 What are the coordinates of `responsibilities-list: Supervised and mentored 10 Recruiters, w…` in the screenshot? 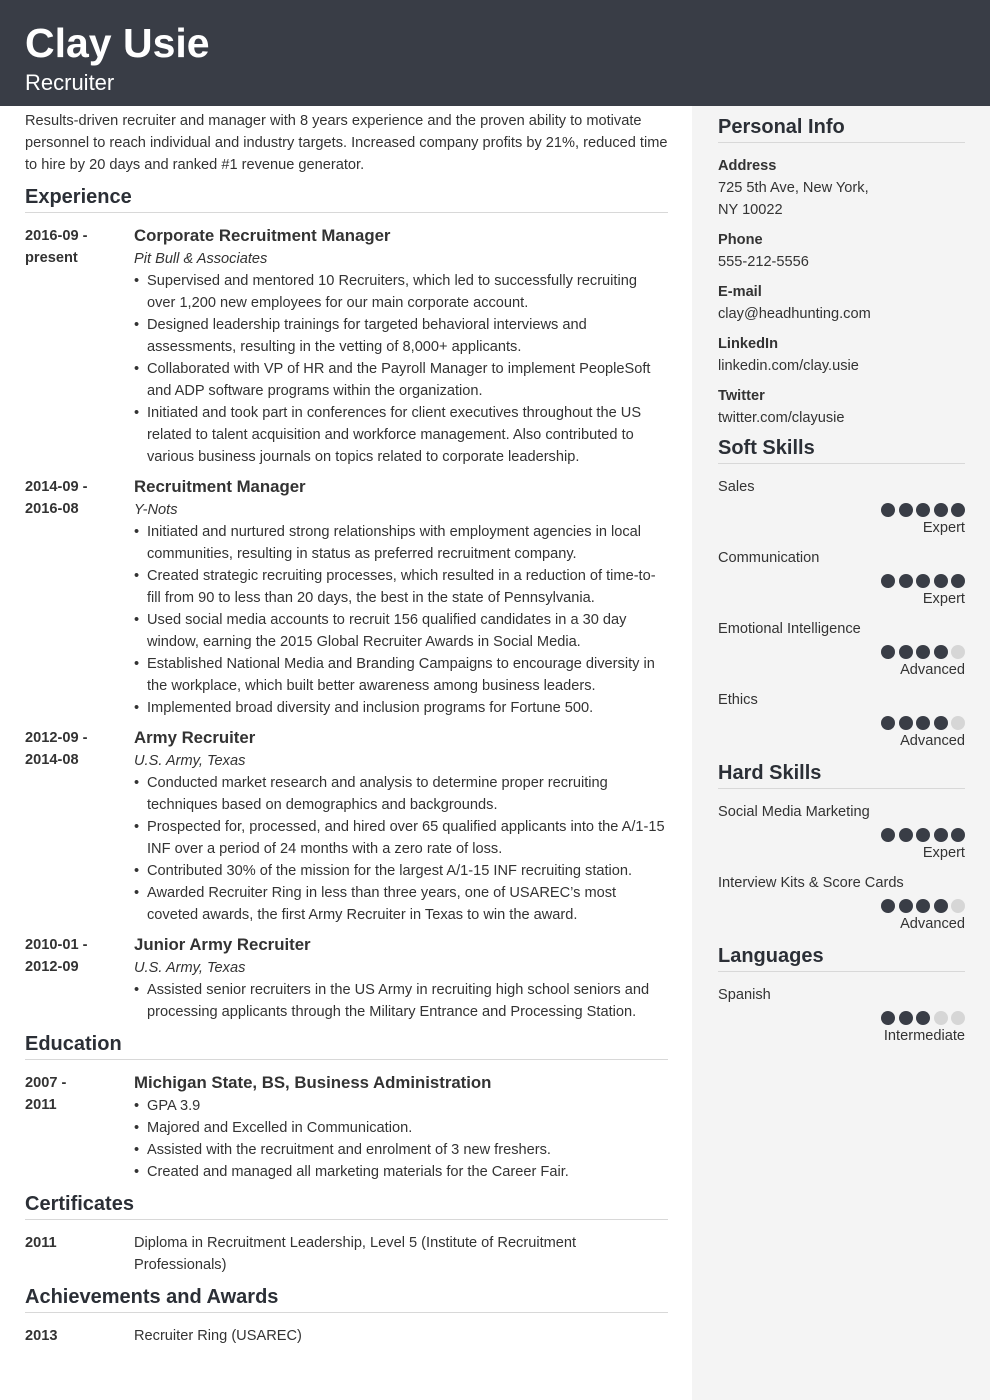 It's located at (401, 369).